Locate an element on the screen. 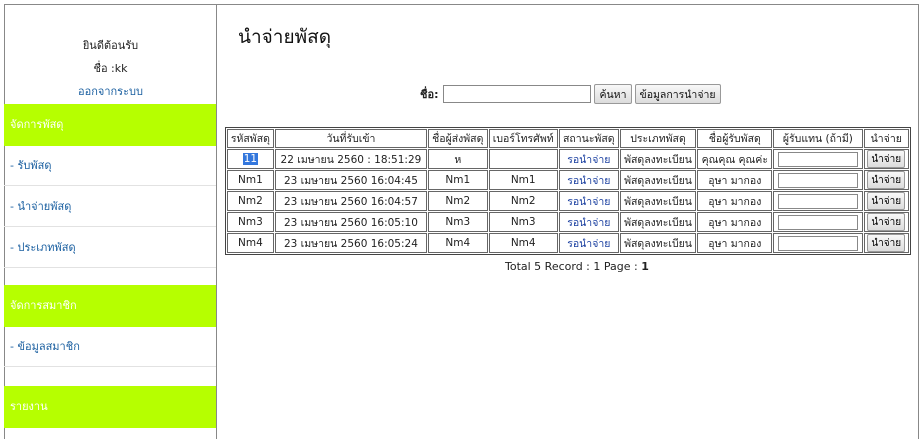 The image size is (923, 439). cell-phone: Nm1 is located at coordinates (523, 180).